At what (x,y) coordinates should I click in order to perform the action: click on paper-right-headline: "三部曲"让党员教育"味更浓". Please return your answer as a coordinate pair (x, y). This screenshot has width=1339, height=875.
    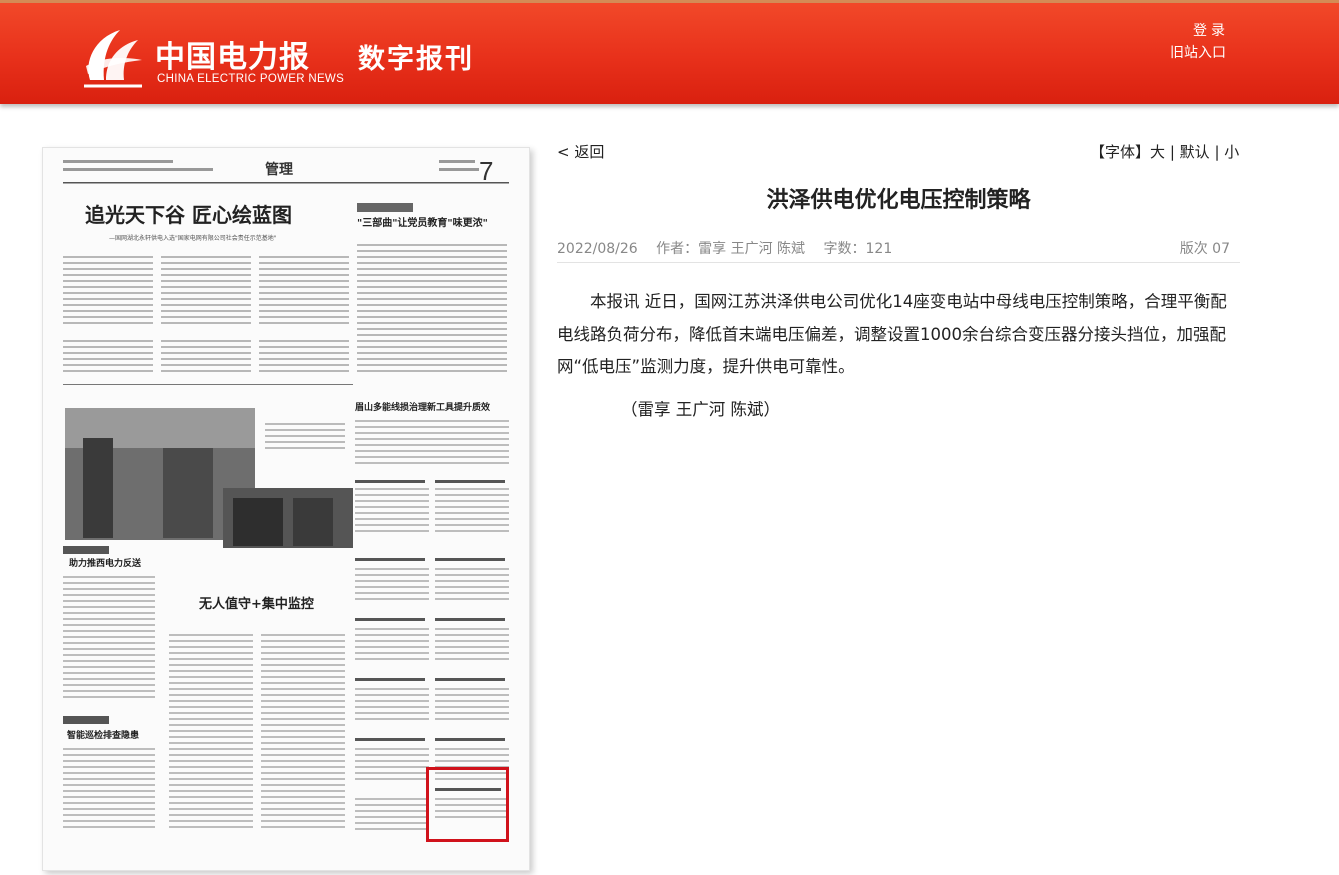
    Looking at the image, I should click on (422, 222).